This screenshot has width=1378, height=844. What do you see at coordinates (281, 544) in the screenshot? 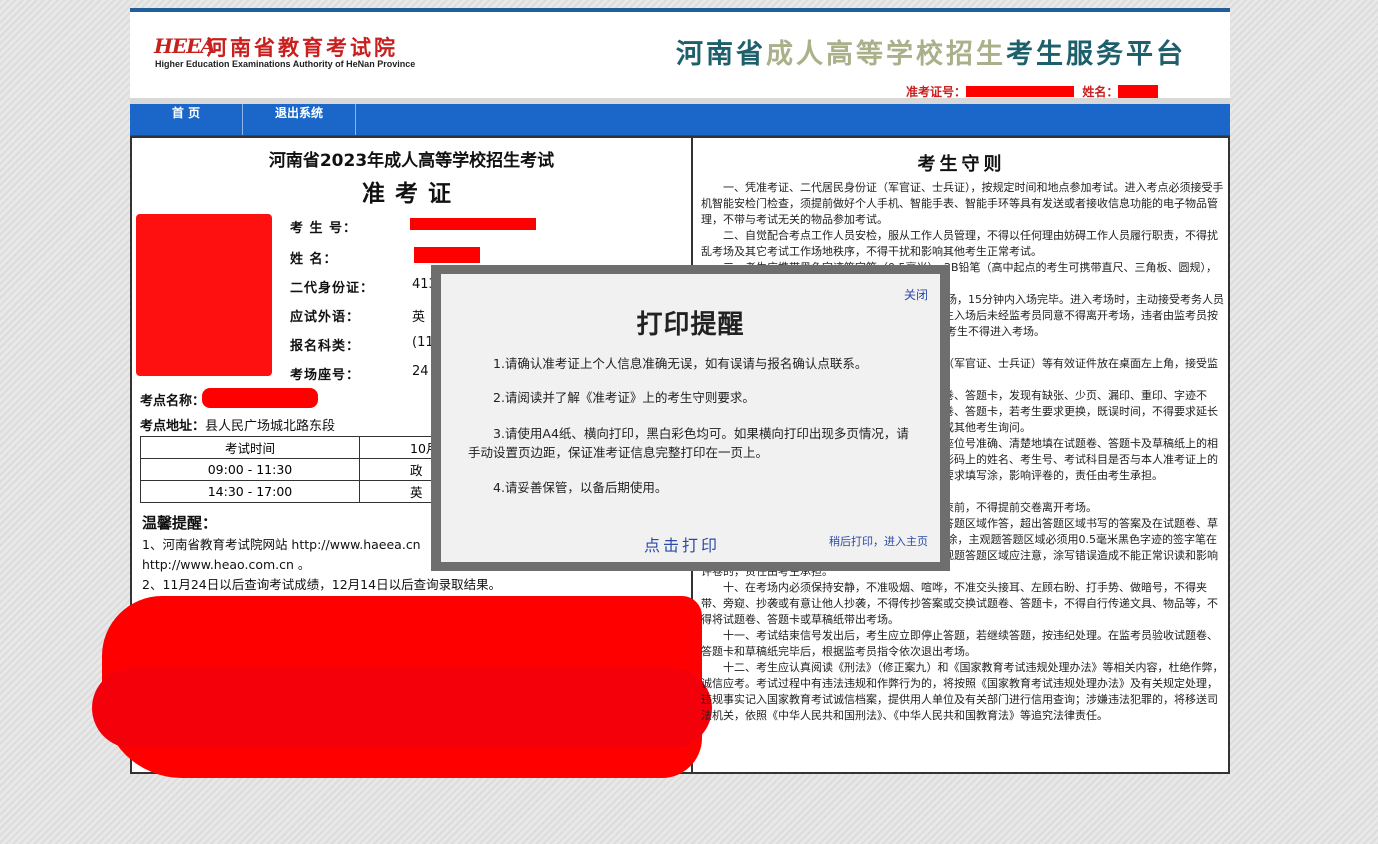
I see `tip-line: 1、河南省教育考试院网站 http://www.haeea.cn` at bounding box center [281, 544].